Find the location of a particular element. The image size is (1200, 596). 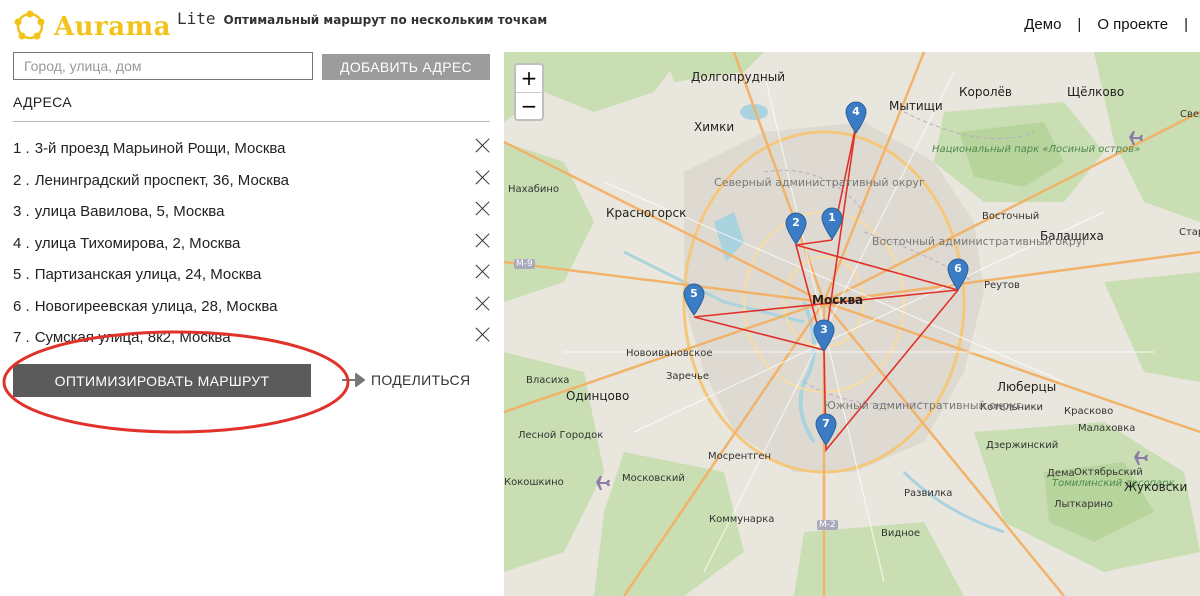

route-pin-number: 5 is located at coordinates (694, 293).